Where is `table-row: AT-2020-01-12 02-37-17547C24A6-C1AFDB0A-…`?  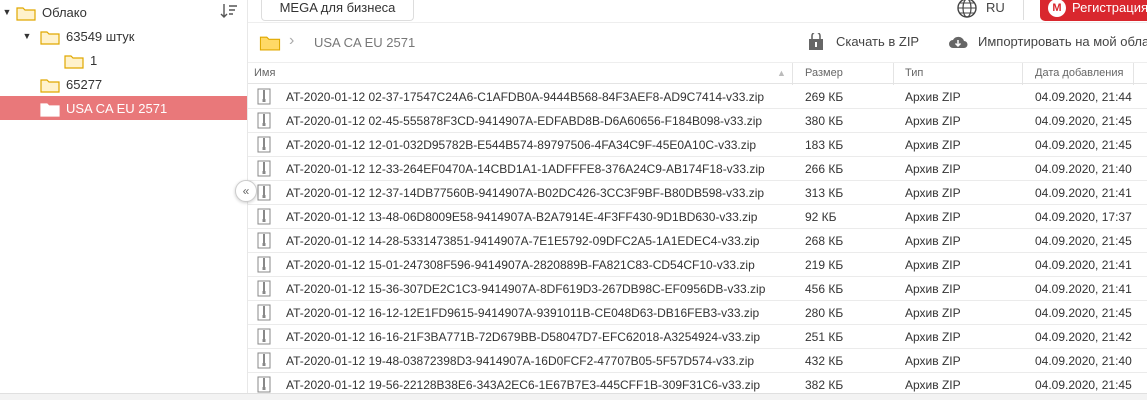
table-row: AT-2020-01-12 02-37-17547C24A6-C1AFDB0A-… is located at coordinates (697, 97).